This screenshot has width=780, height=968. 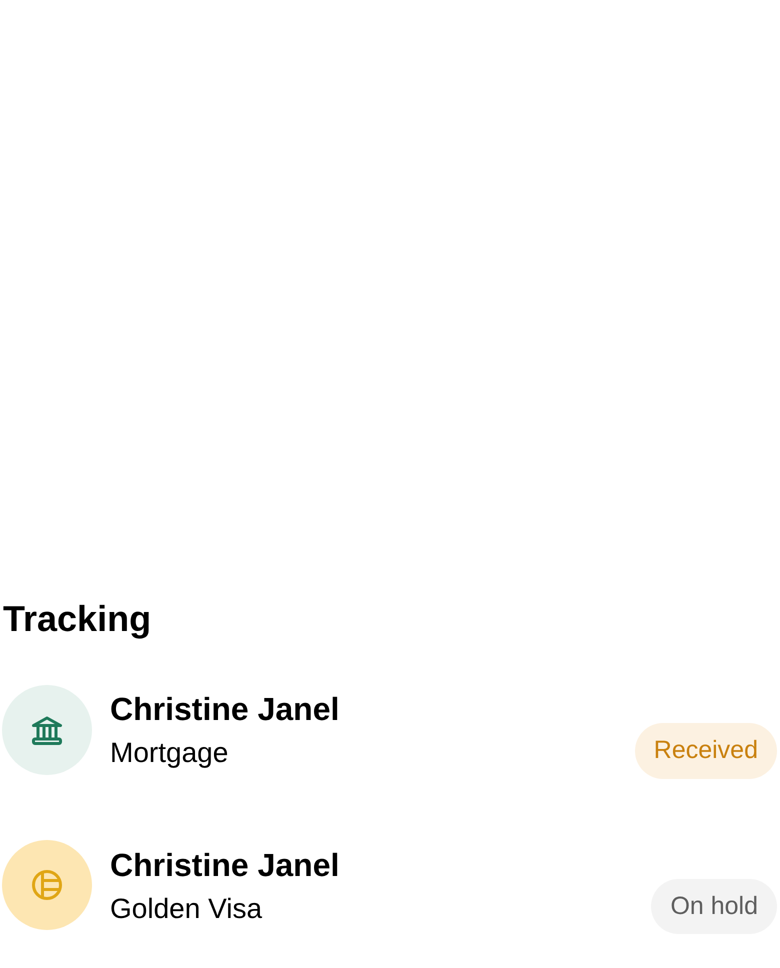 What do you see at coordinates (705, 750) in the screenshot?
I see `status-badge: Received` at bounding box center [705, 750].